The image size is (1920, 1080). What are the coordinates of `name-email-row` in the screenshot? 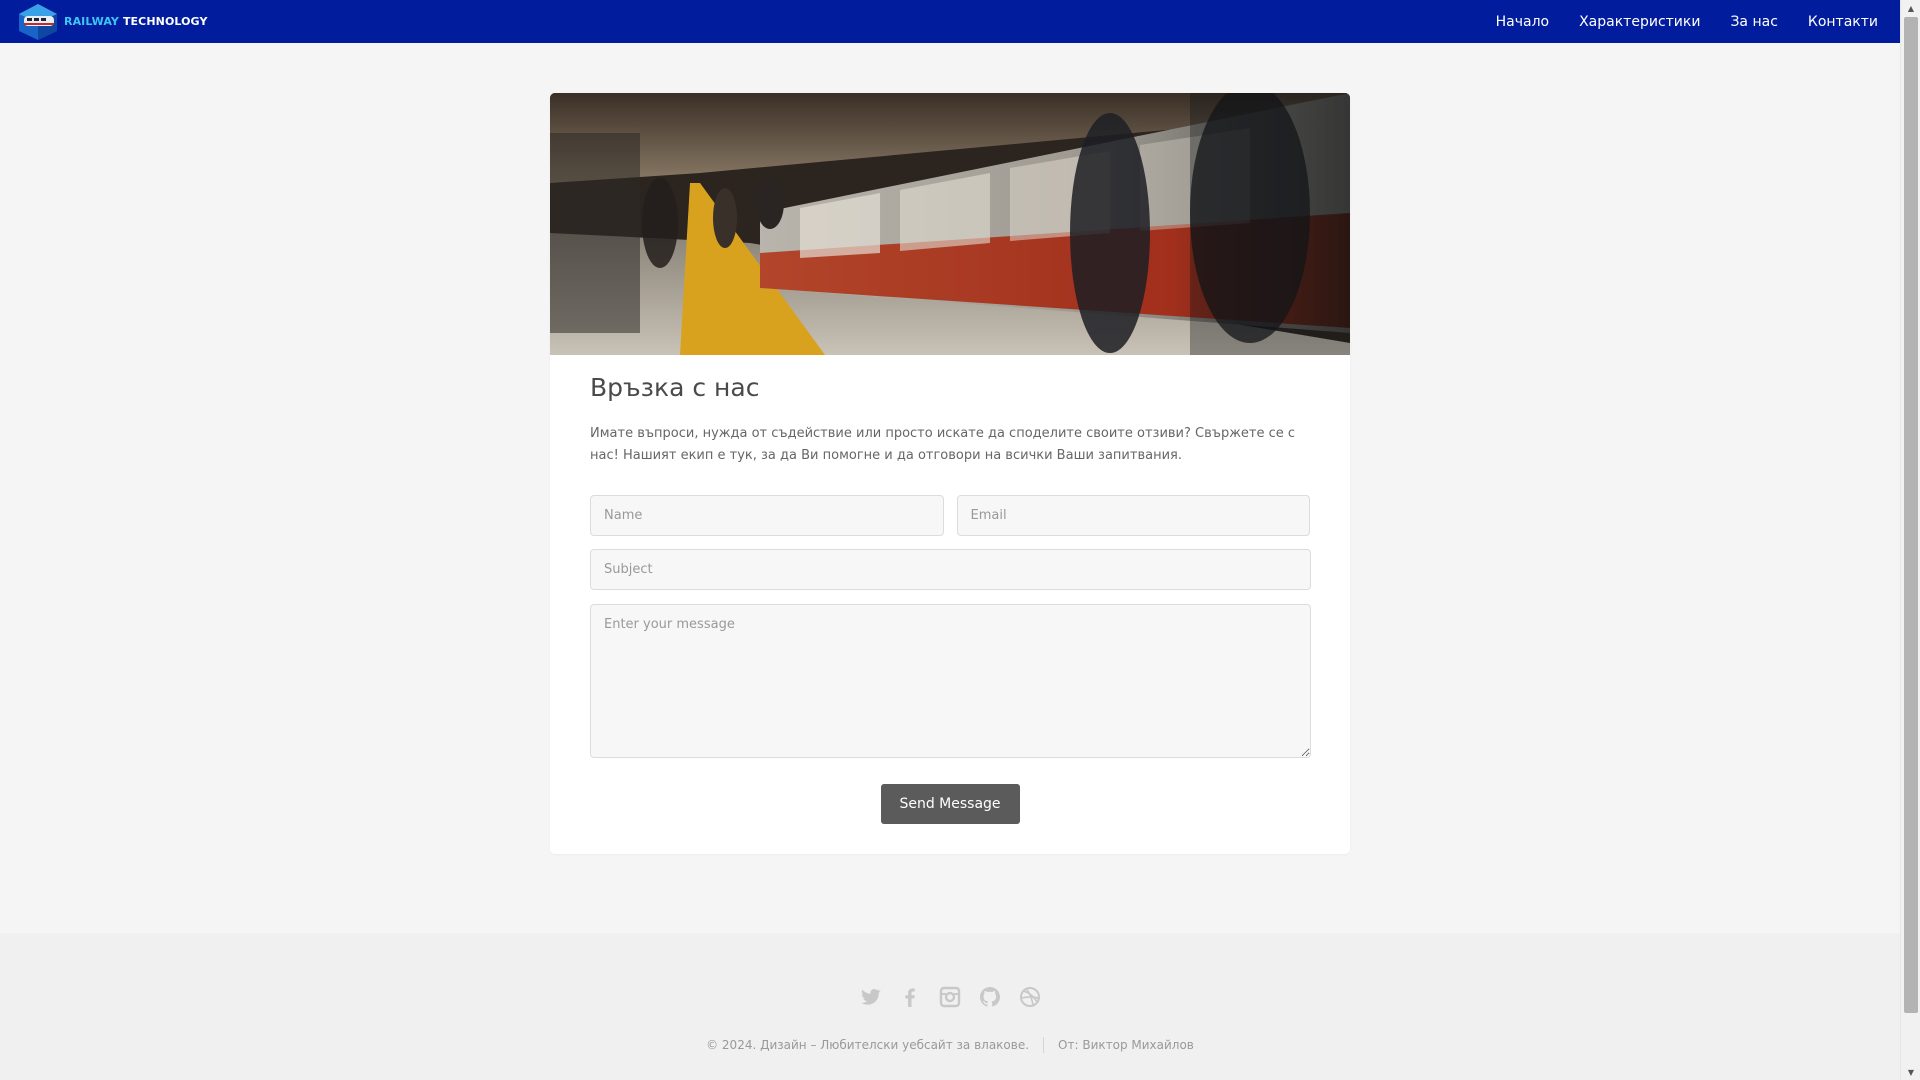 It's located at (950, 515).